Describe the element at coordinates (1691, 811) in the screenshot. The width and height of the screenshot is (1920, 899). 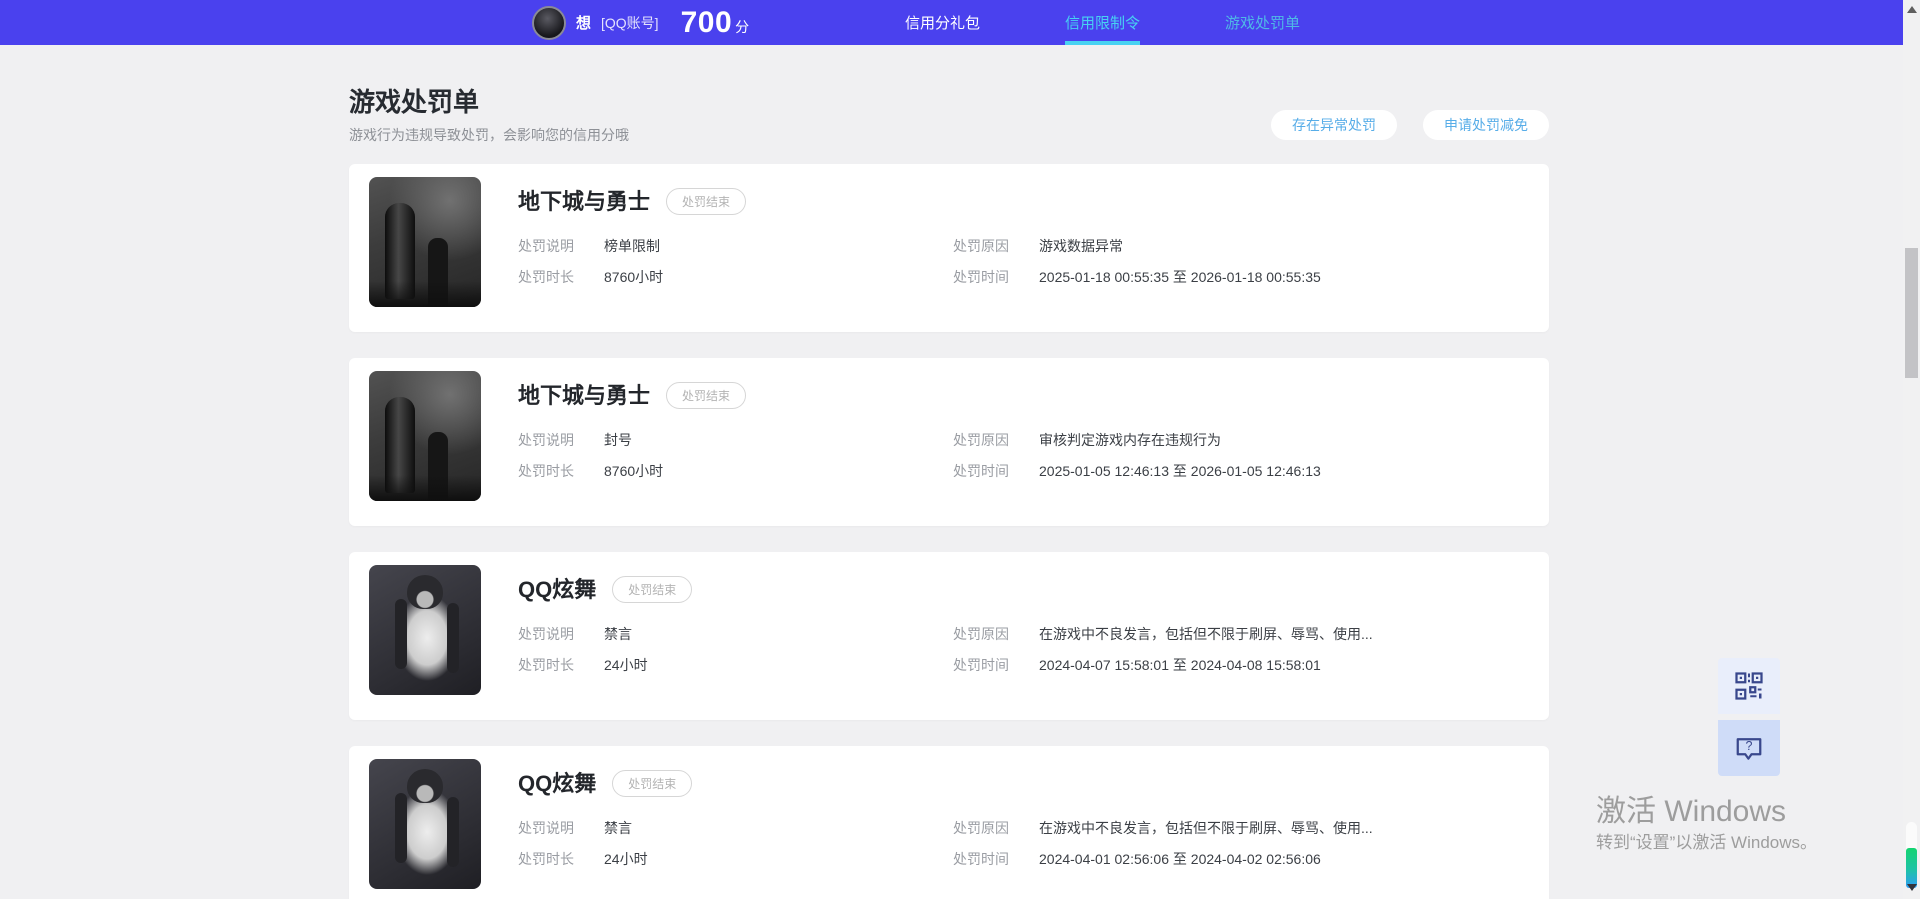
I see `watermark-line1: 激活 Windows` at that location.